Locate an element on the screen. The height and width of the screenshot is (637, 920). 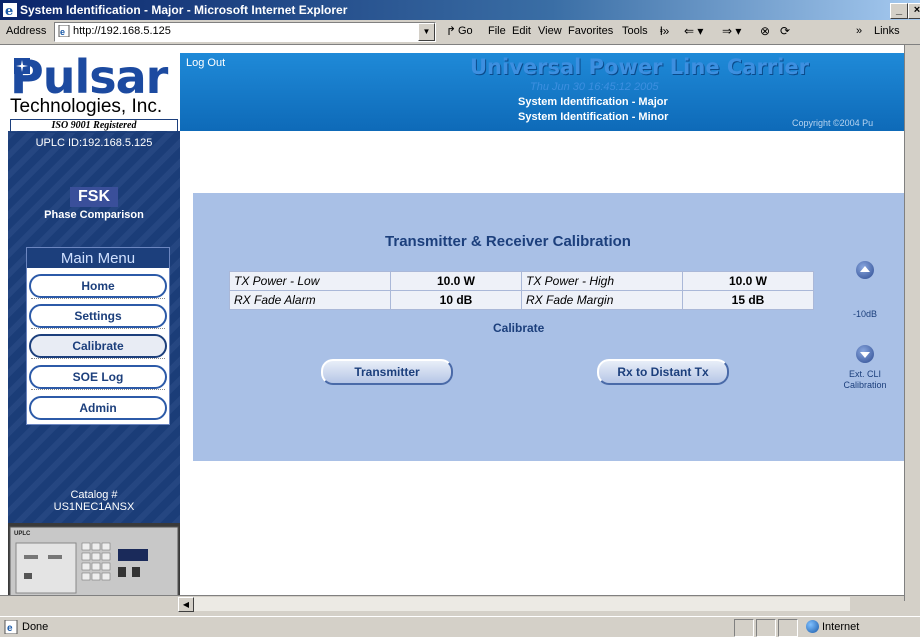
company-name: Technologies, Inc. is located at coordinates (86, 106).